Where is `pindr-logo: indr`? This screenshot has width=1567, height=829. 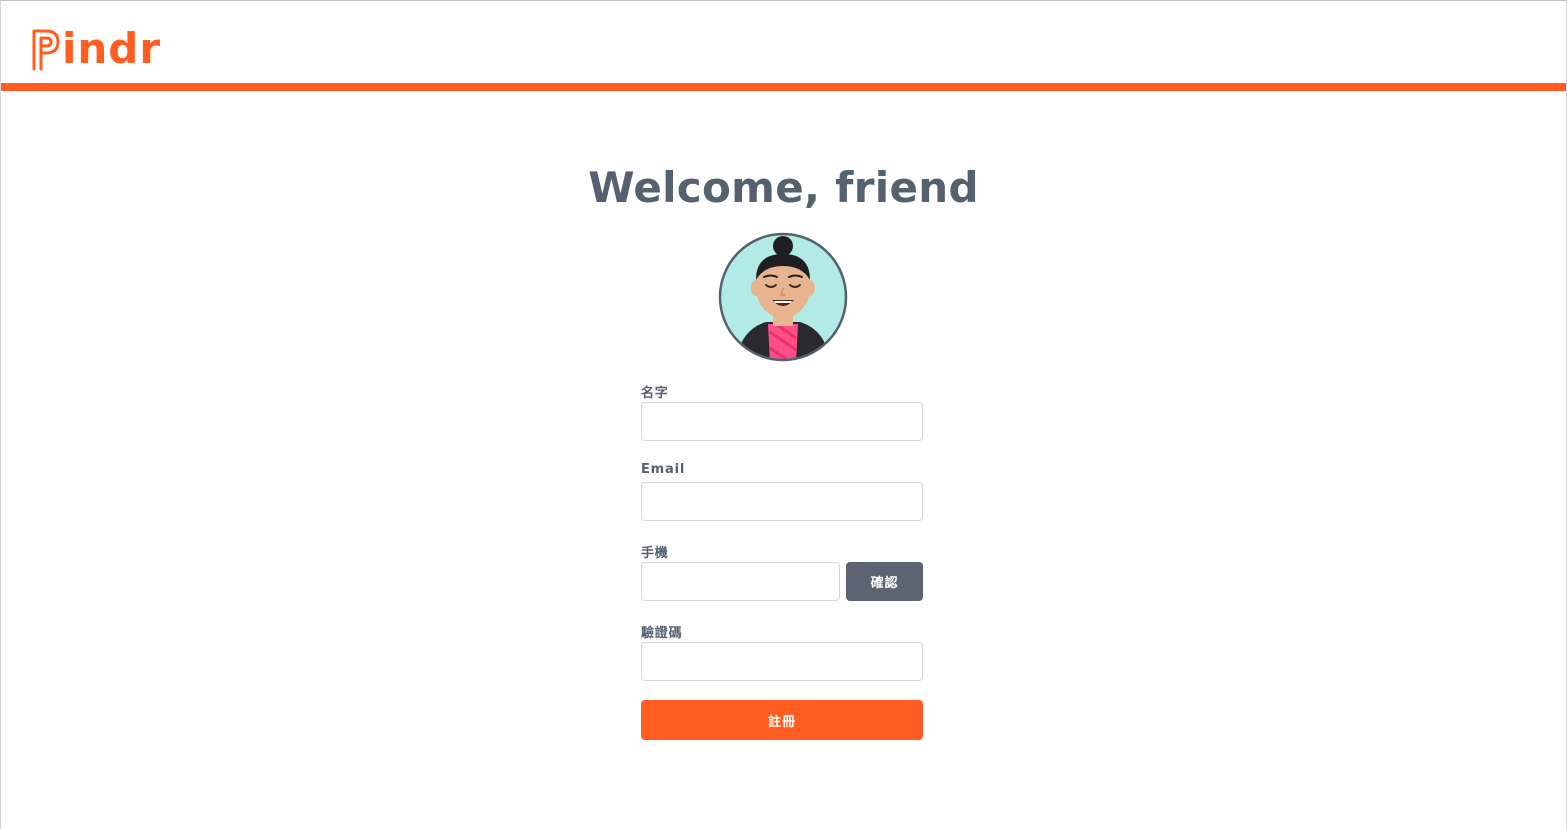
pindr-logo: indr is located at coordinates (96, 46).